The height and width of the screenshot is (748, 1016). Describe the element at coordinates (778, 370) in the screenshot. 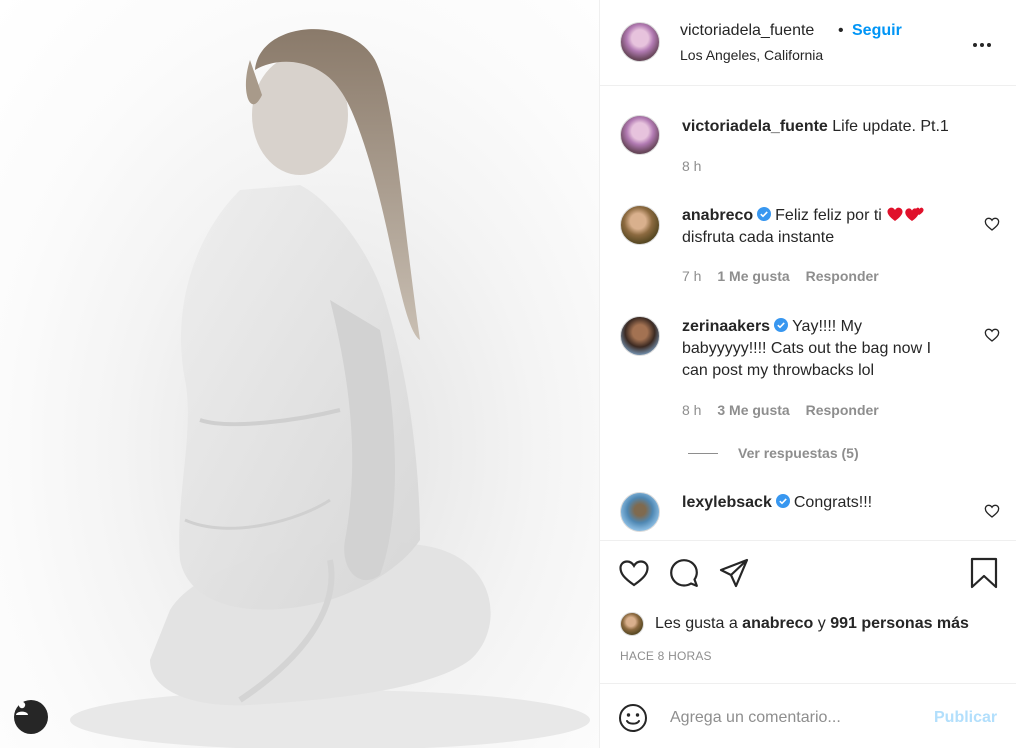

I see `comment-text-line3: can post my throwbacks lol` at that location.